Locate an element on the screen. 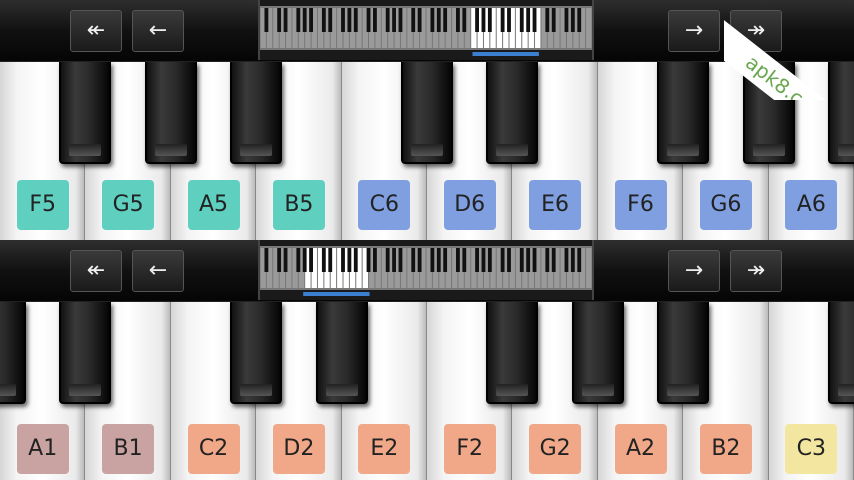 The image size is (854, 480). top-note-label-e6: E6 is located at coordinates (555, 205).